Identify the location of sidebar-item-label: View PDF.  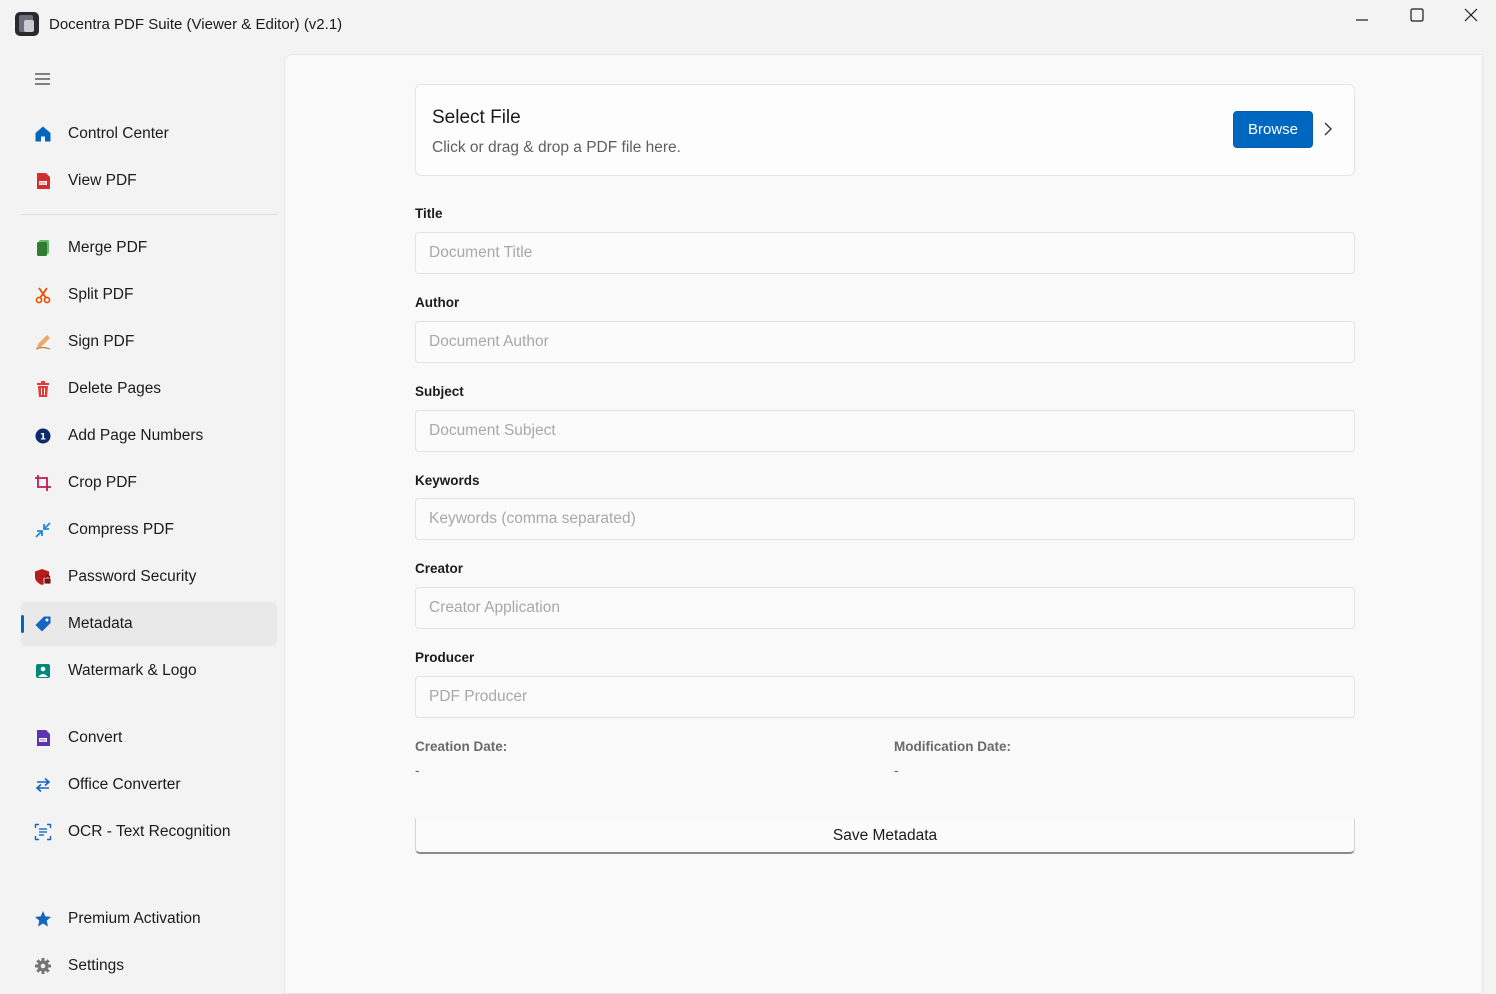
(102, 180).